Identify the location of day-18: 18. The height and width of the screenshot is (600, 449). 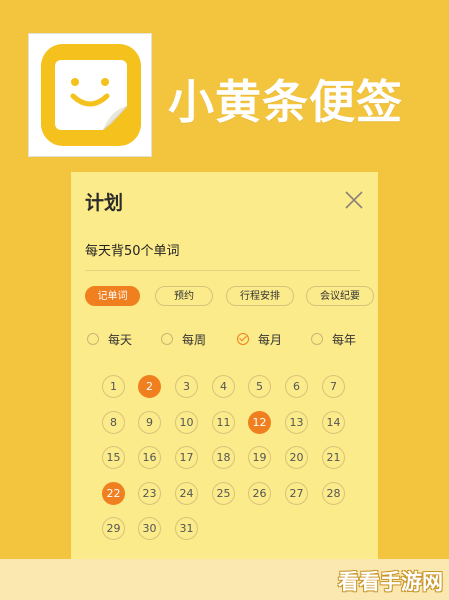
(223, 457).